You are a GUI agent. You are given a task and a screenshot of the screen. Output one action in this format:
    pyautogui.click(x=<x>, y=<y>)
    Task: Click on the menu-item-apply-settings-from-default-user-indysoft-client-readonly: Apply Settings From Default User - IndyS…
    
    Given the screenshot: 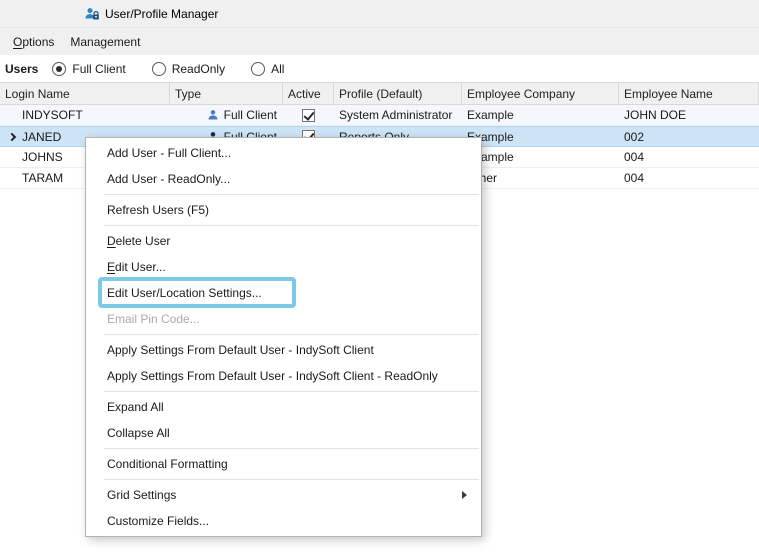 What is the action you would take?
    pyautogui.click(x=283, y=376)
    